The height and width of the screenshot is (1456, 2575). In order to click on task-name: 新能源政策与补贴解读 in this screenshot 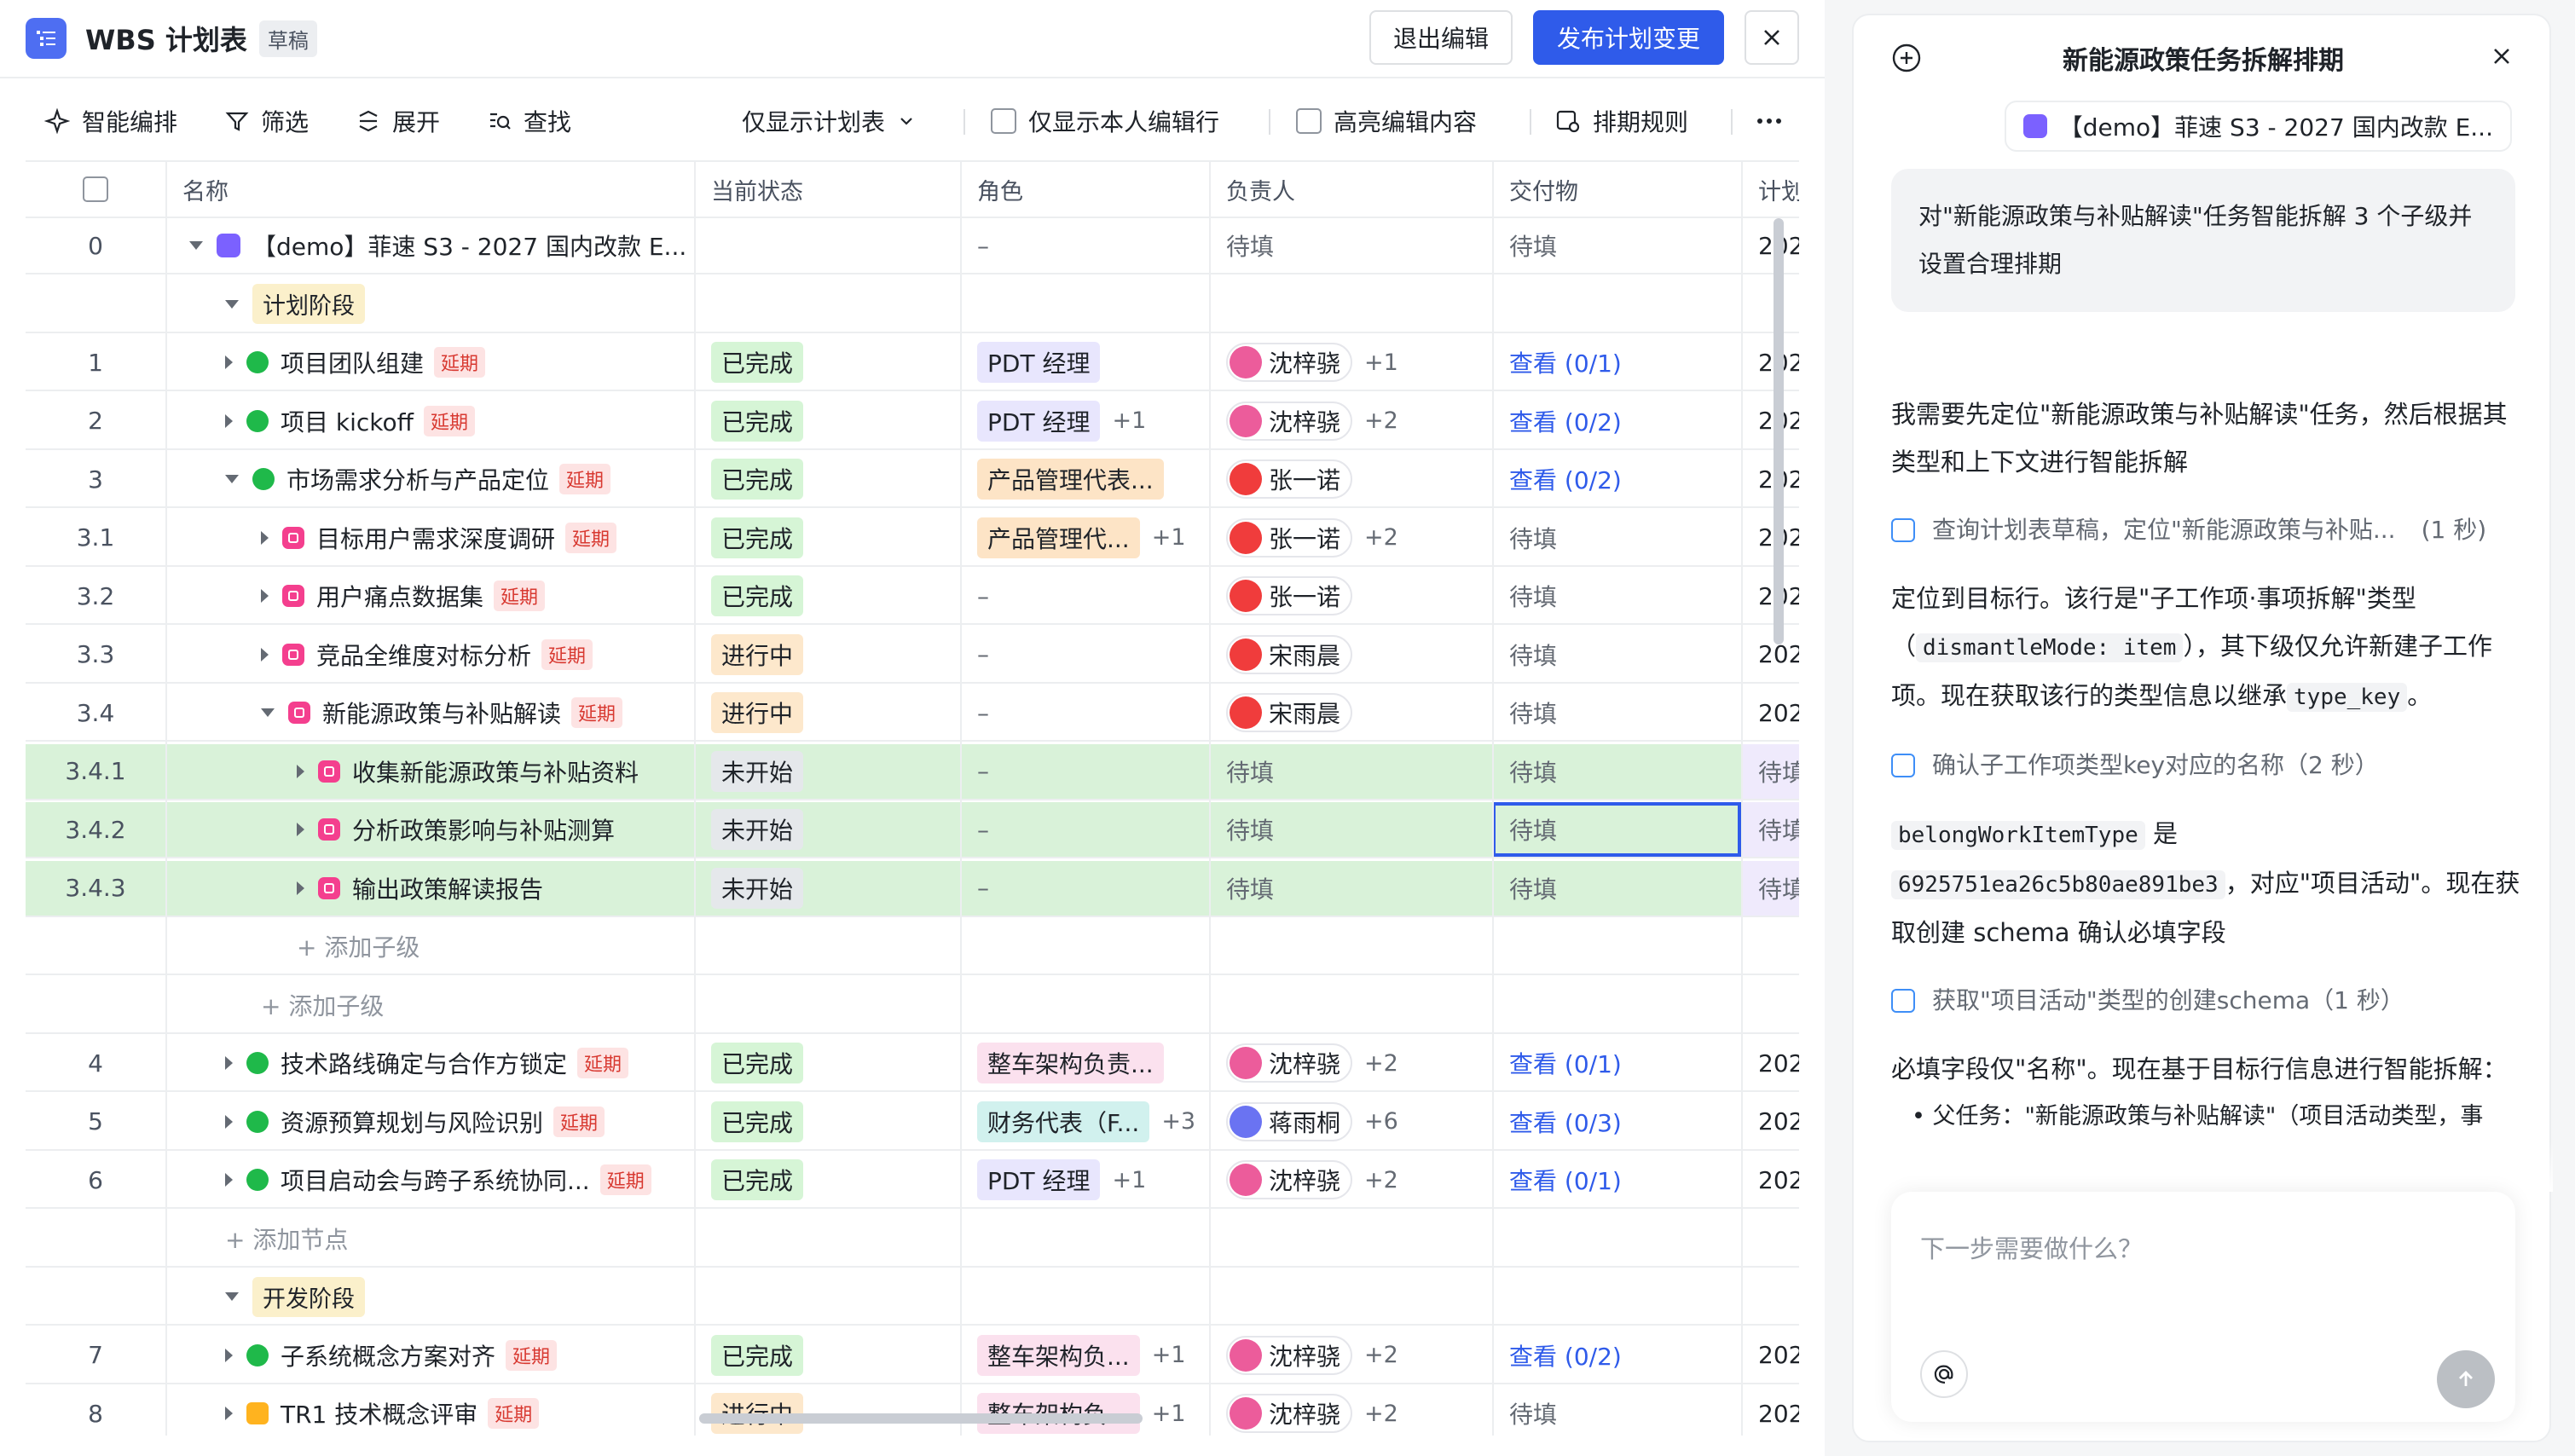, I will do `click(441, 713)`.